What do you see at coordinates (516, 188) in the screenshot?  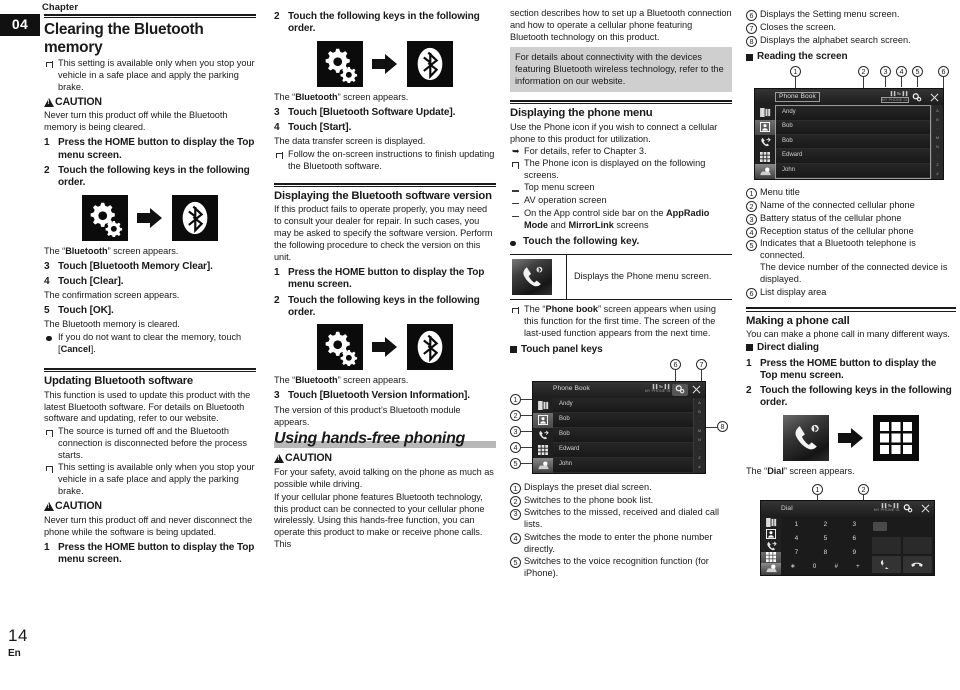 I see `dash-icon` at bounding box center [516, 188].